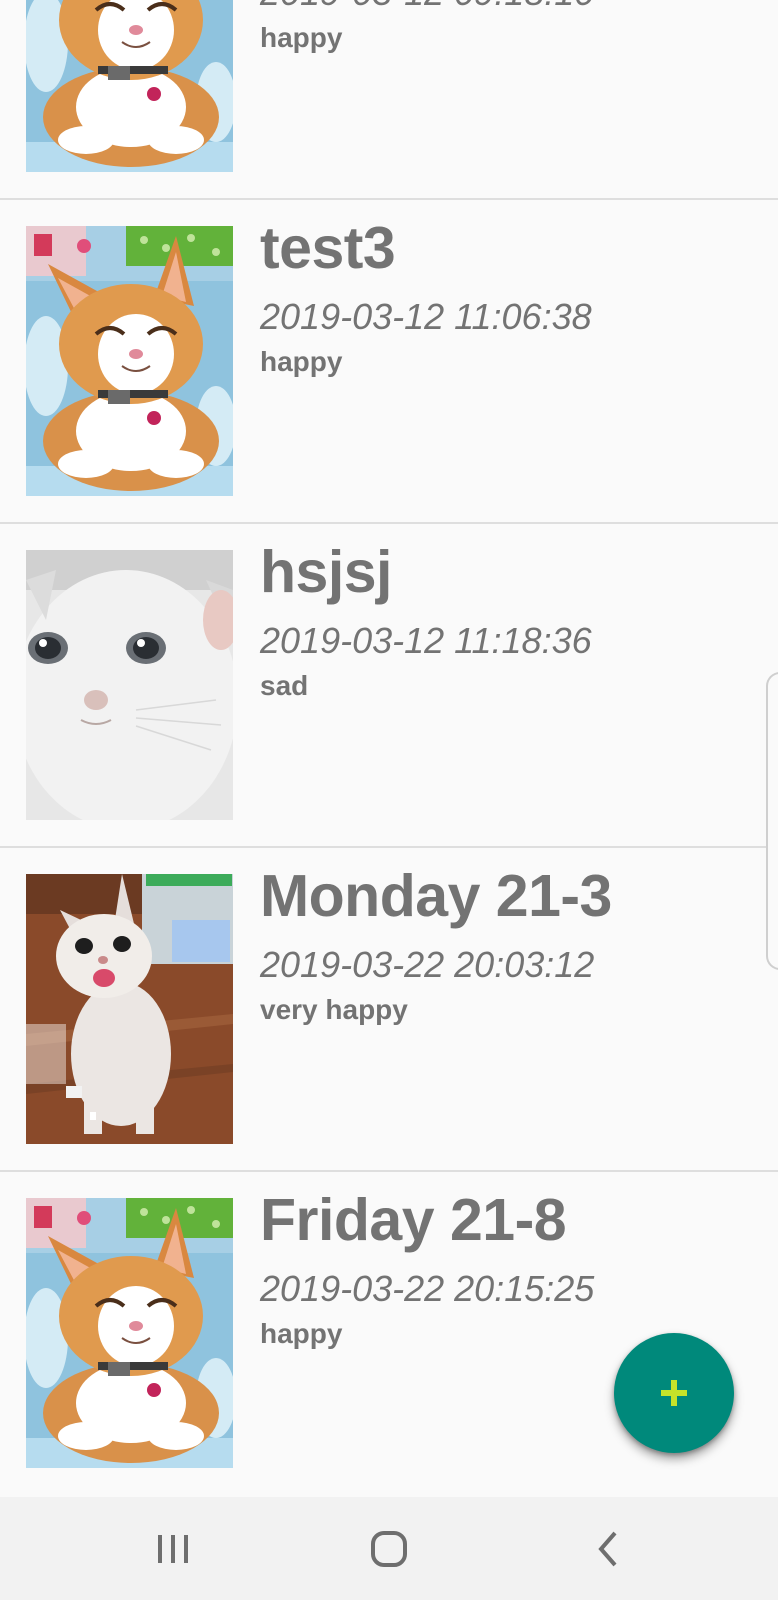  I want to click on back-button, so click(609, 1549).